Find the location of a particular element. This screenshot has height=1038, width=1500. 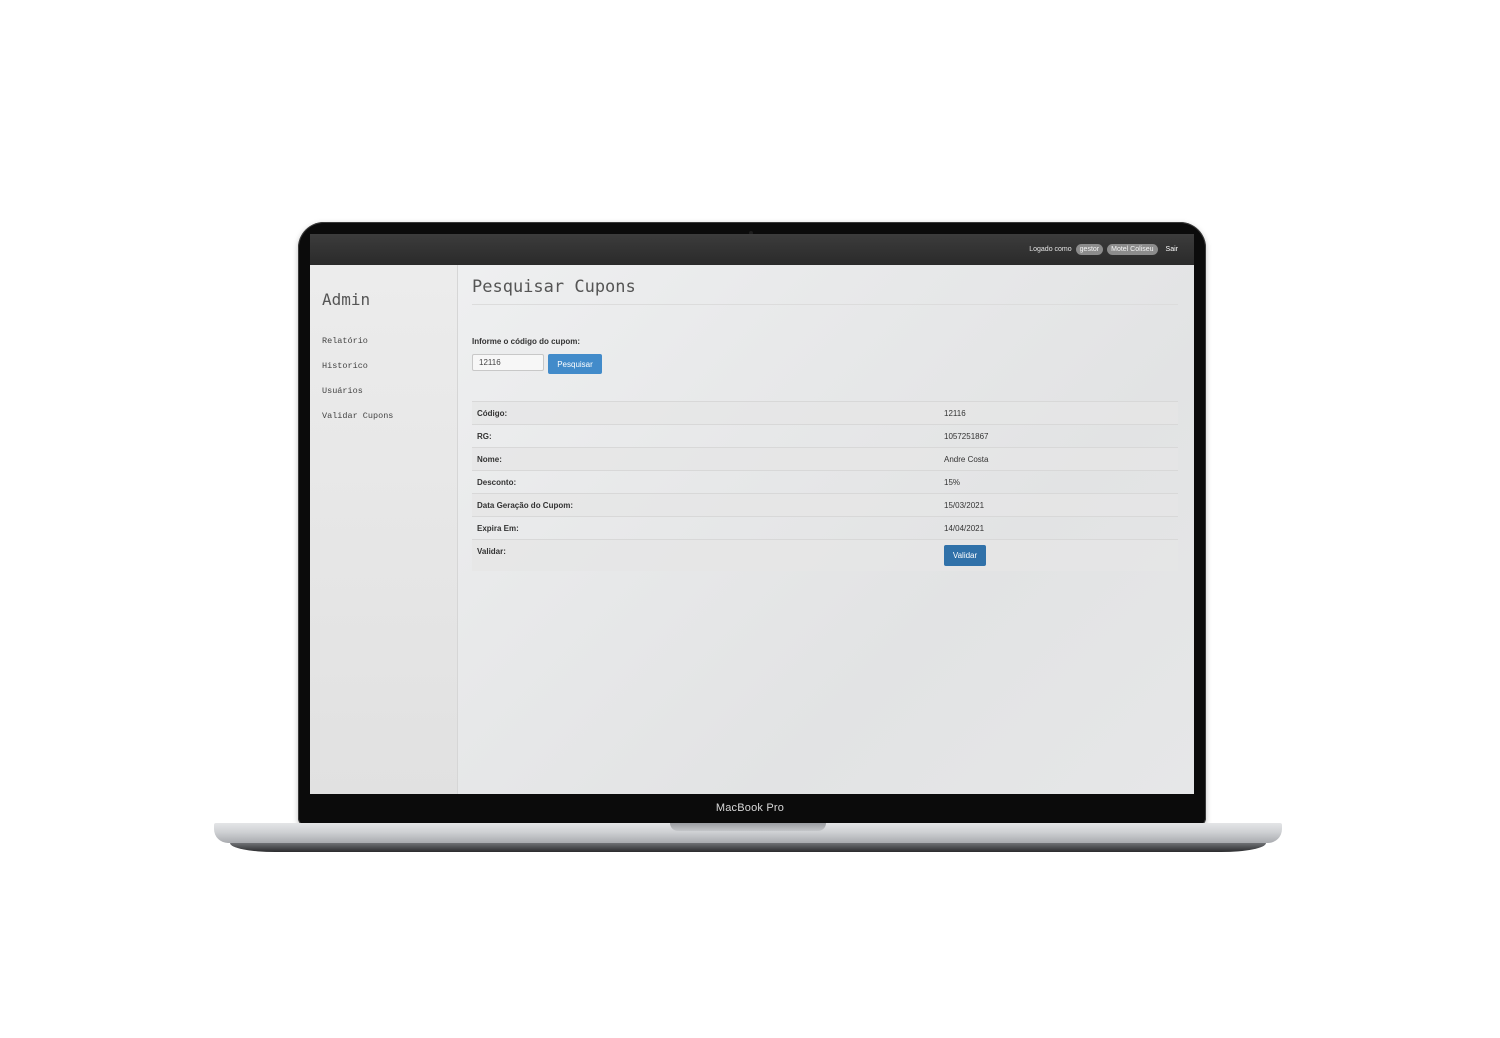

row-label: Expira Em: is located at coordinates (498, 528).